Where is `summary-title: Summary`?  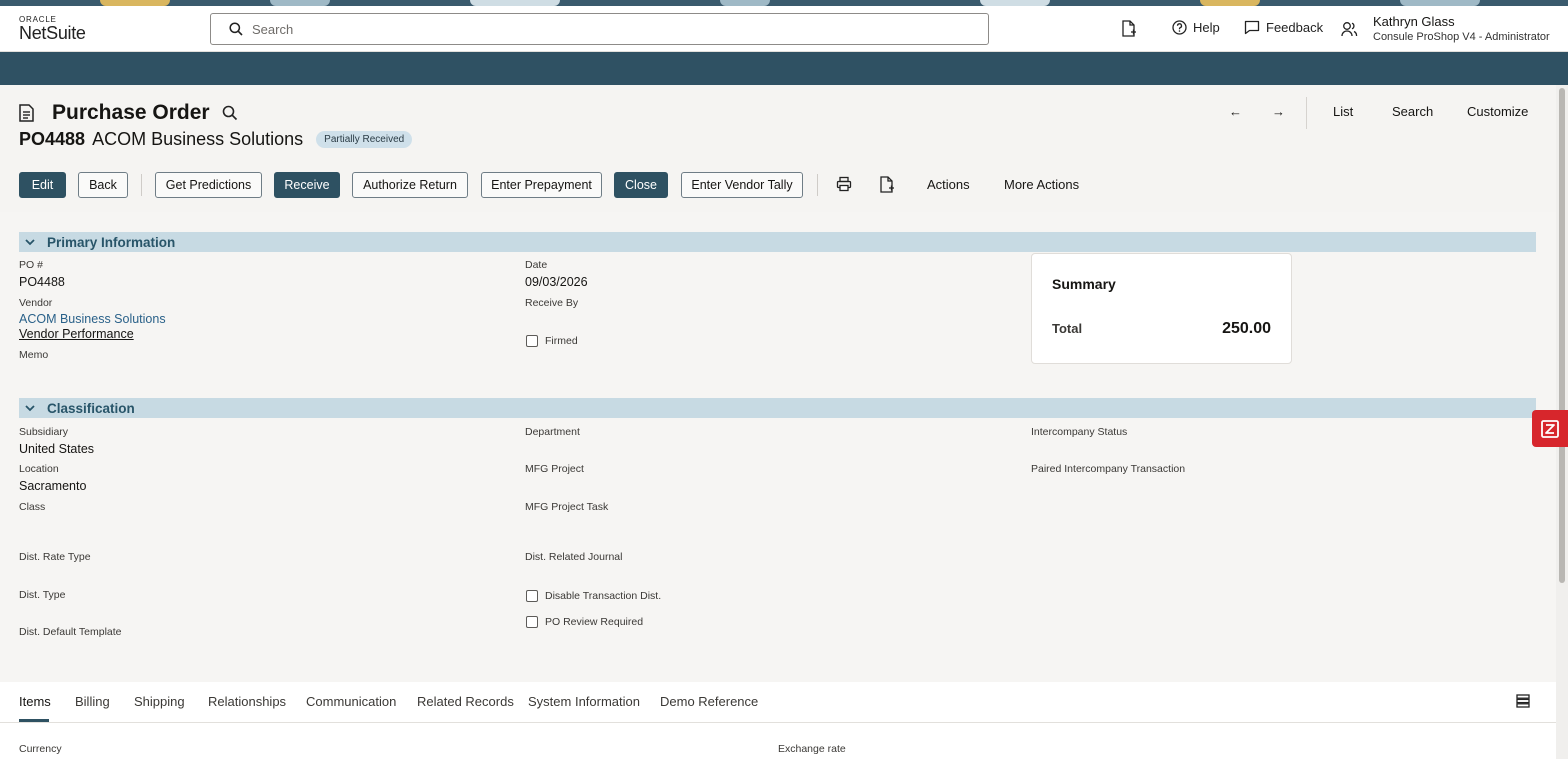 summary-title: Summary is located at coordinates (1084, 284).